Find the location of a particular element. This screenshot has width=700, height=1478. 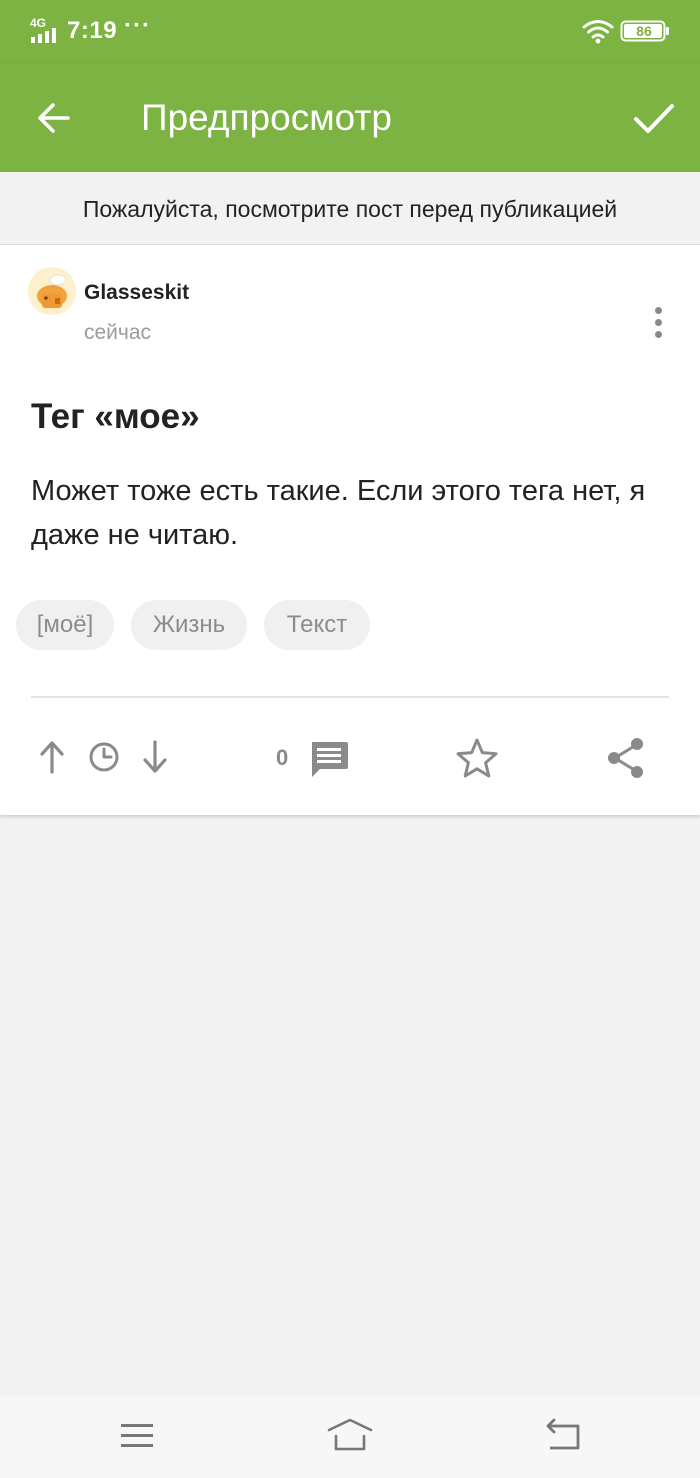

system-nav-bar is located at coordinates (350, 1437).